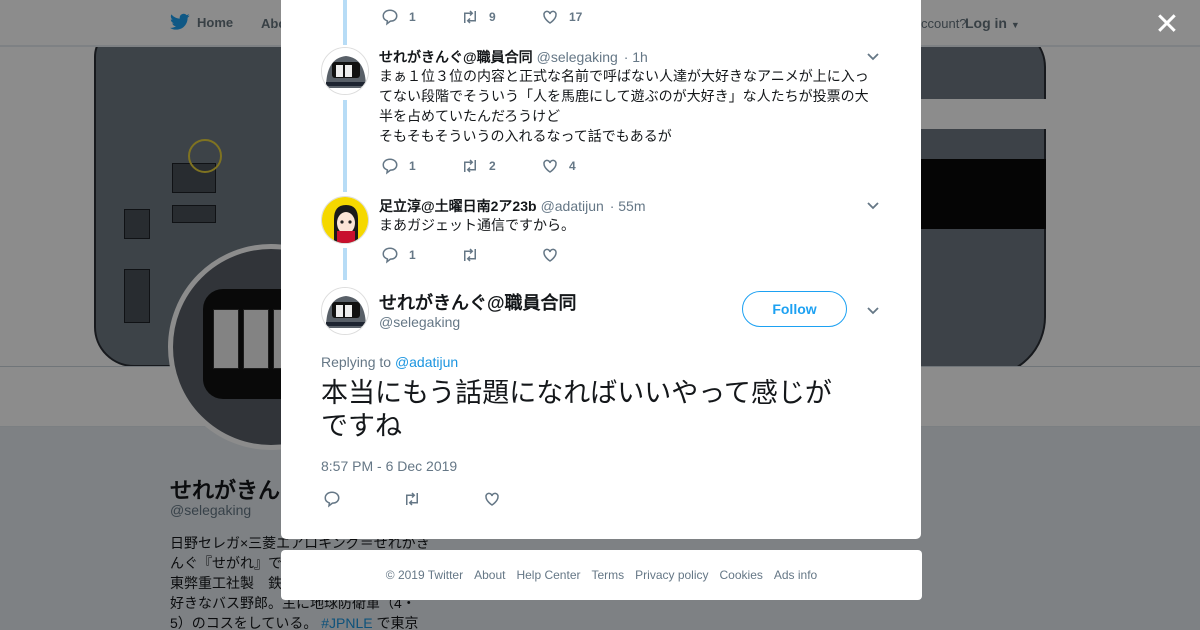 The height and width of the screenshot is (630, 1200). What do you see at coordinates (548, 575) in the screenshot?
I see `footer-link-help-center: Help Center` at bounding box center [548, 575].